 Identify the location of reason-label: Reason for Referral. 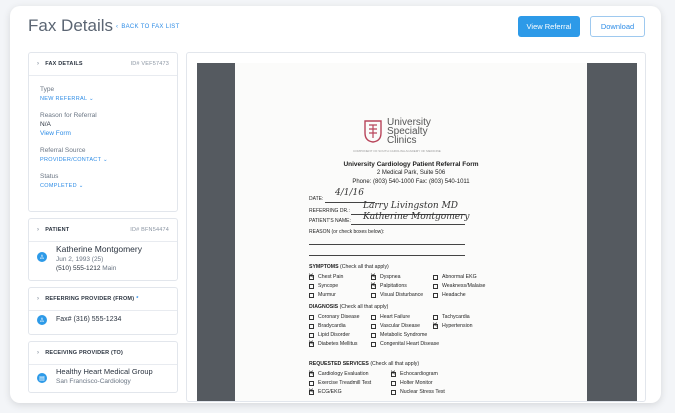
(68, 115).